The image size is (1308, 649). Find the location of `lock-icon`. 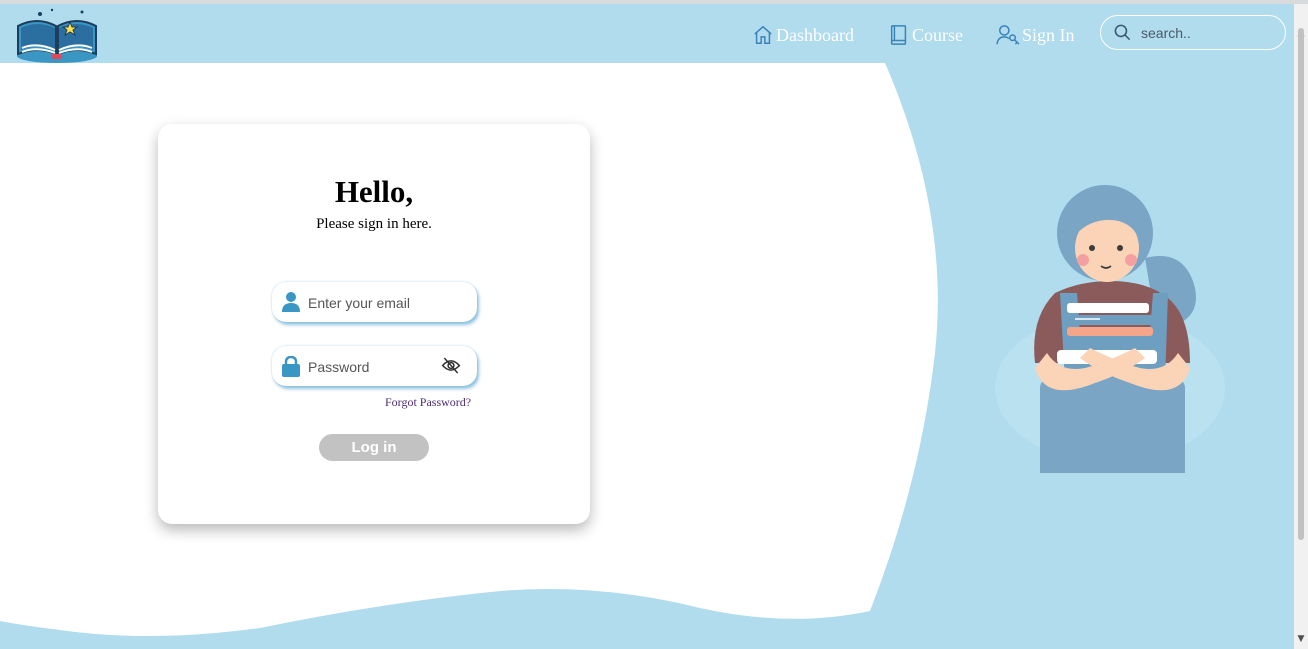

lock-icon is located at coordinates (291, 366).